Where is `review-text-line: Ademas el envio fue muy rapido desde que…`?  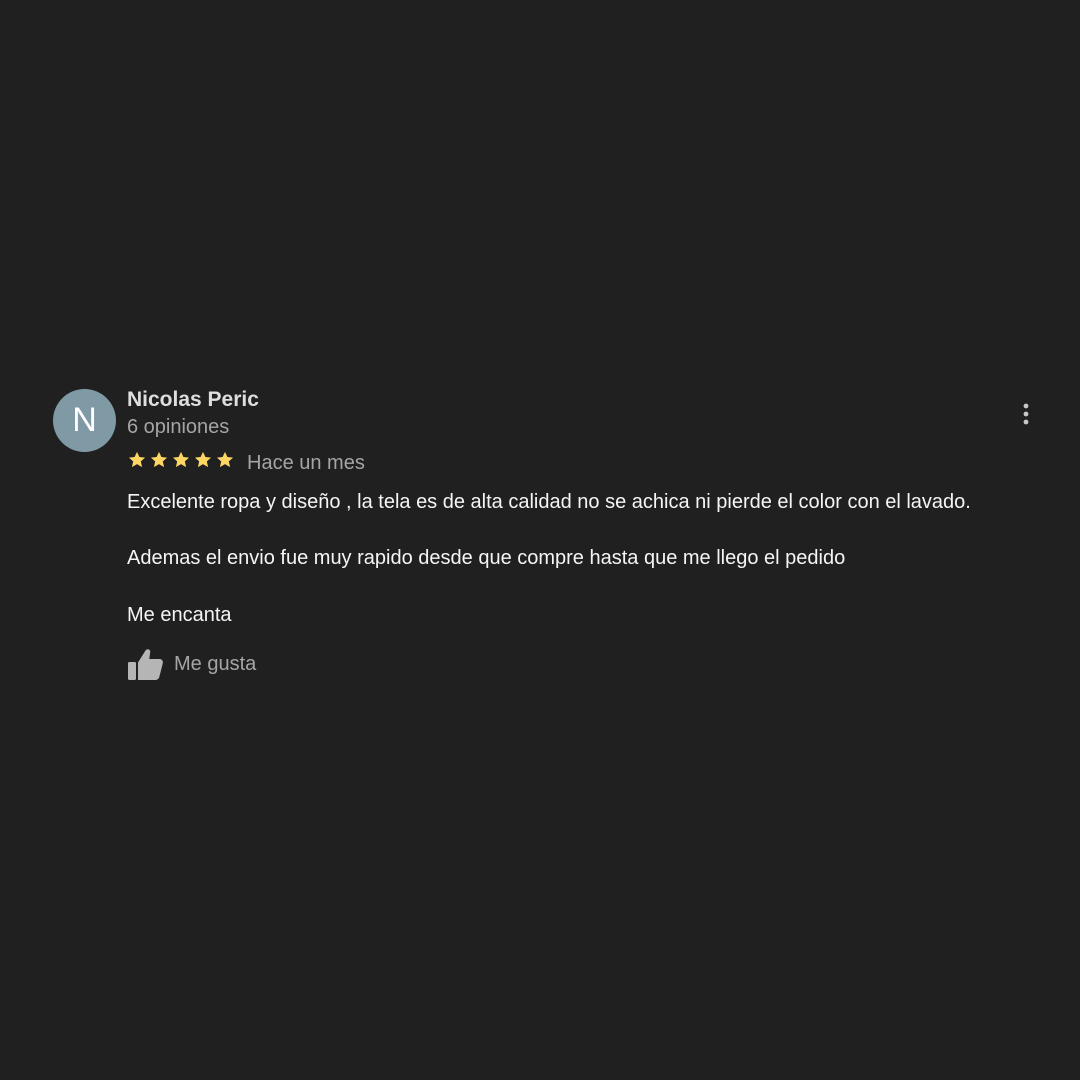 review-text-line: Ademas el envio fue muy rapido desde que… is located at coordinates (486, 558).